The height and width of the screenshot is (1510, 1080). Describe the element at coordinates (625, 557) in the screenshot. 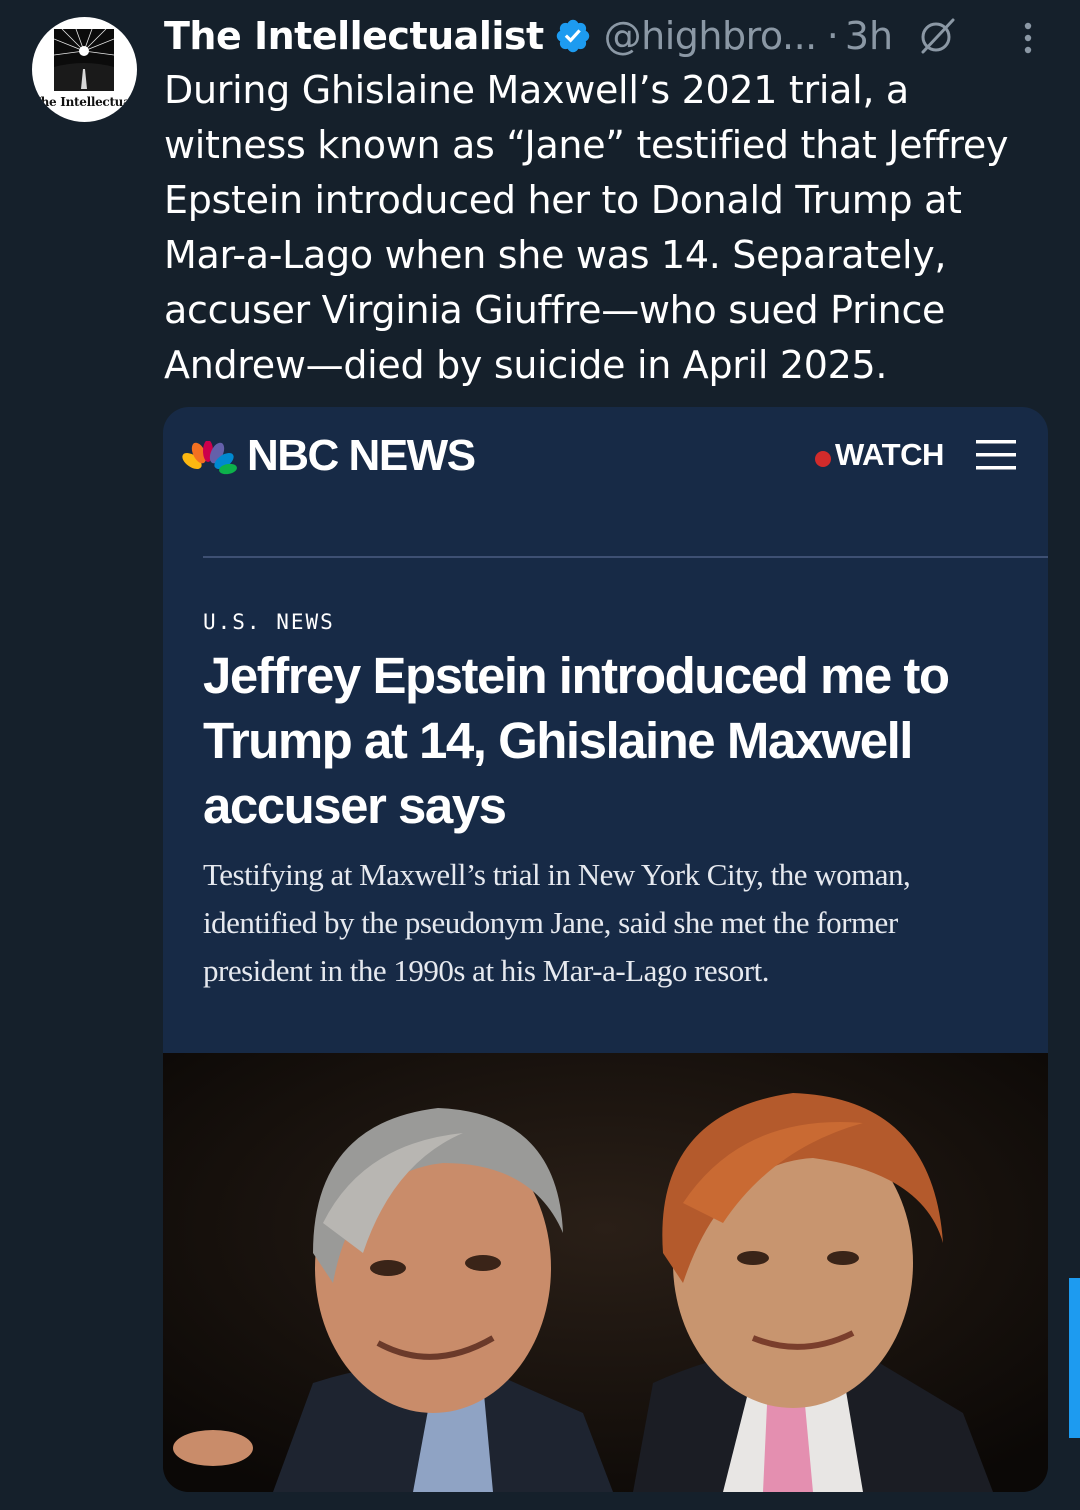

I see `header-divider` at that location.